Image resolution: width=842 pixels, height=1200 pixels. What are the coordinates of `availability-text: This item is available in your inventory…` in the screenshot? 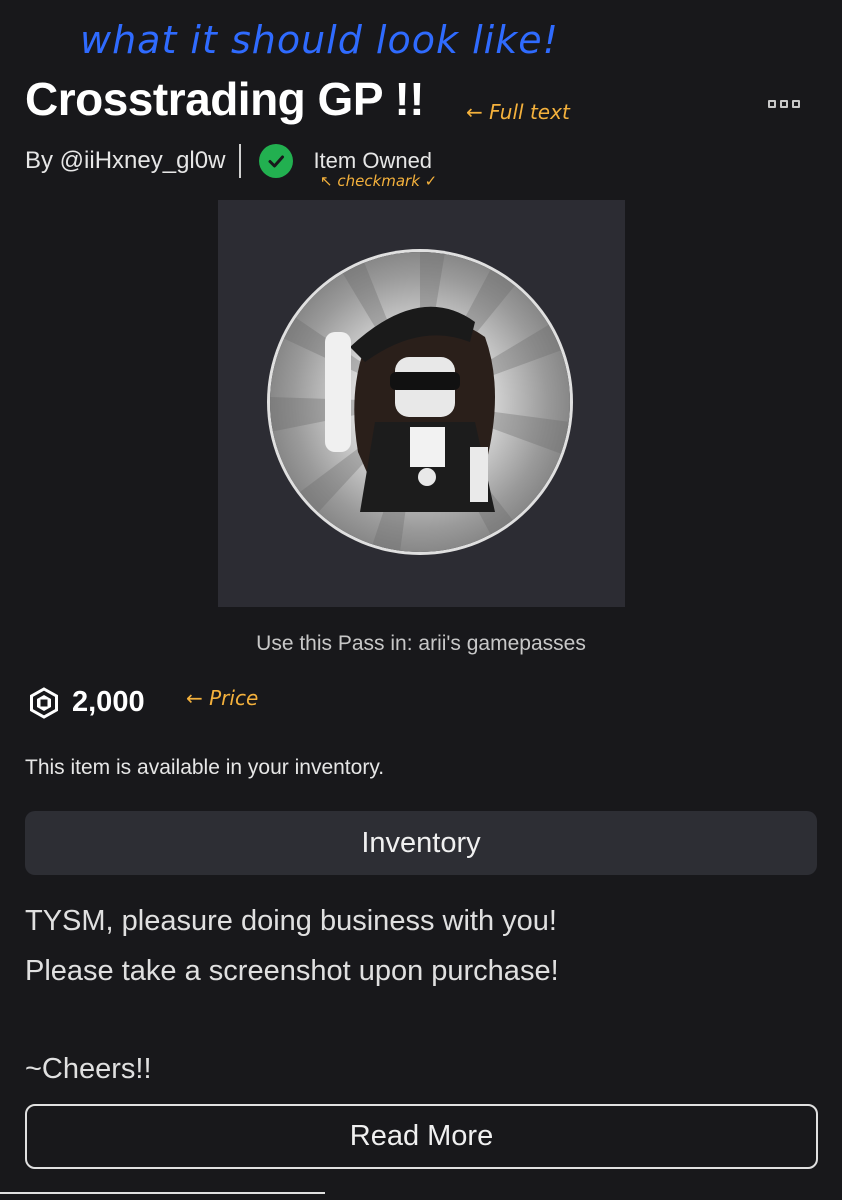 It's located at (205, 767).